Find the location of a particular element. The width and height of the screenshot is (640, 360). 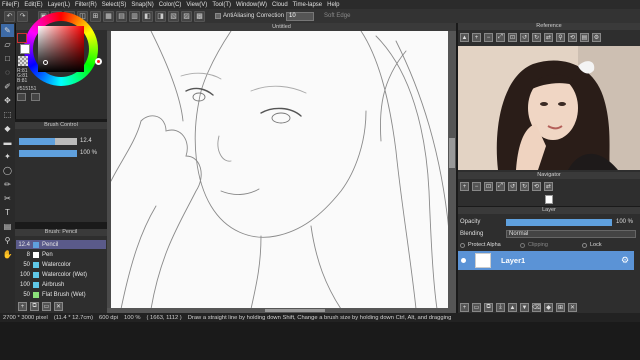

antialiasing-toggle: AntiAliasing is located at coordinates (234, 16).